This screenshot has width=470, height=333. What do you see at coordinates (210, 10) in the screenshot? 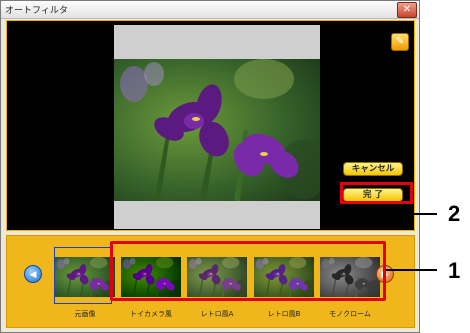
I see `titlebar: オートフィルタ ✕` at bounding box center [210, 10].